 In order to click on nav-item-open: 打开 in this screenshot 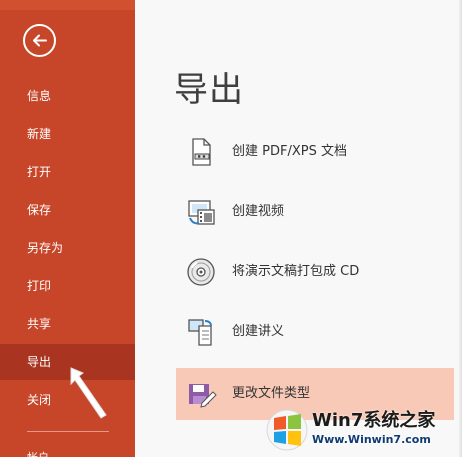, I will do `click(67, 172)`.